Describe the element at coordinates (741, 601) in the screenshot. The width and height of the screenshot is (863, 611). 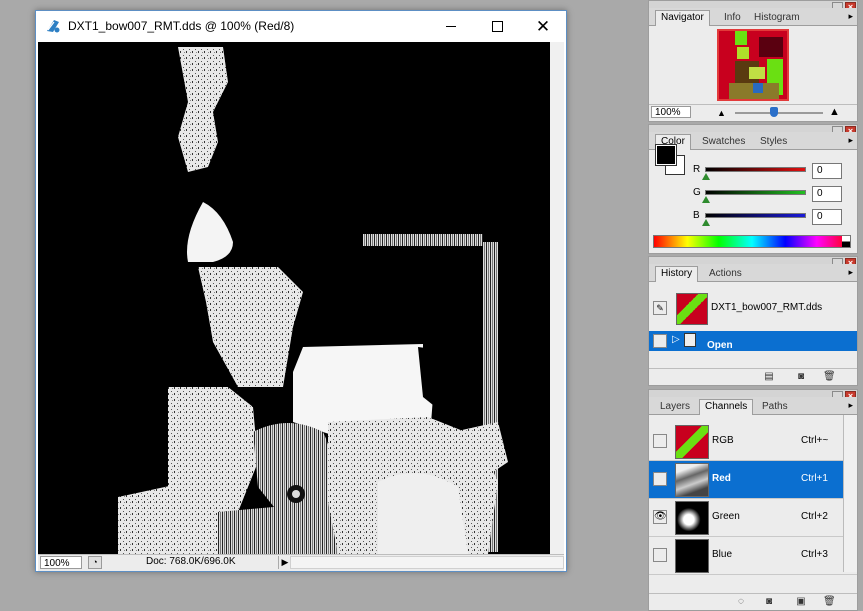
I see `load-channel-as-selection-icon: ◌` at that location.